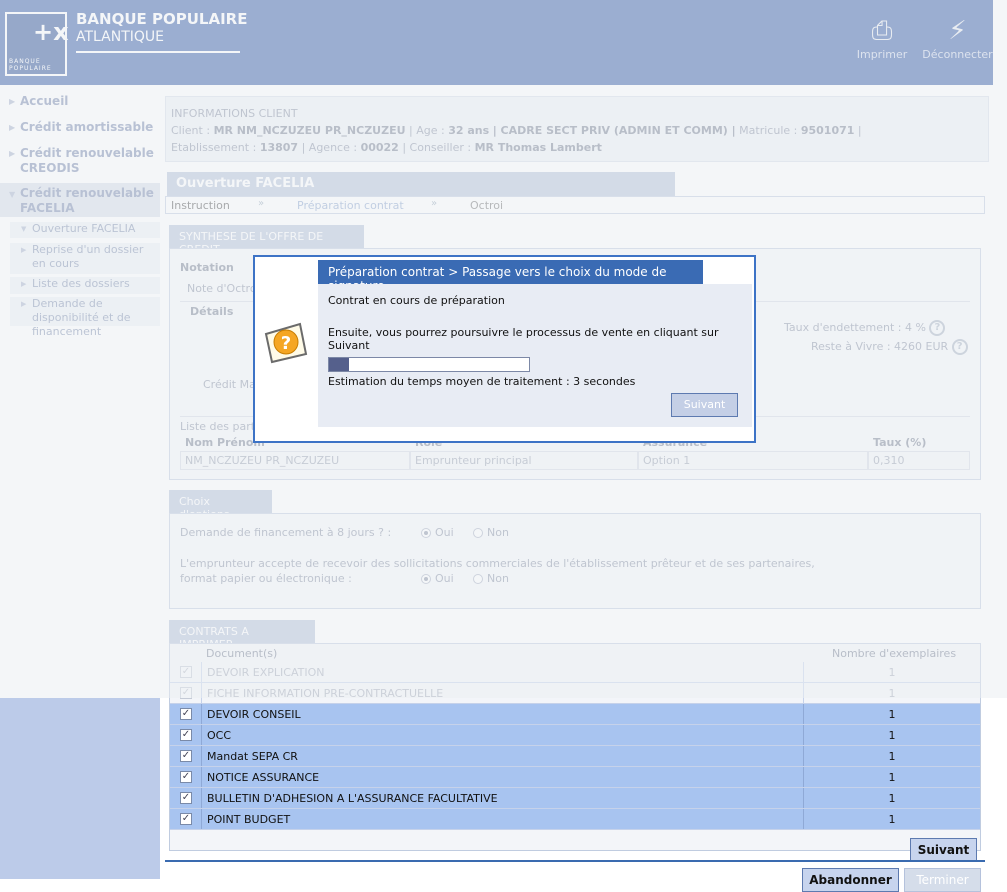  I want to click on page-title: Ouverture FACELIA, so click(421, 184).